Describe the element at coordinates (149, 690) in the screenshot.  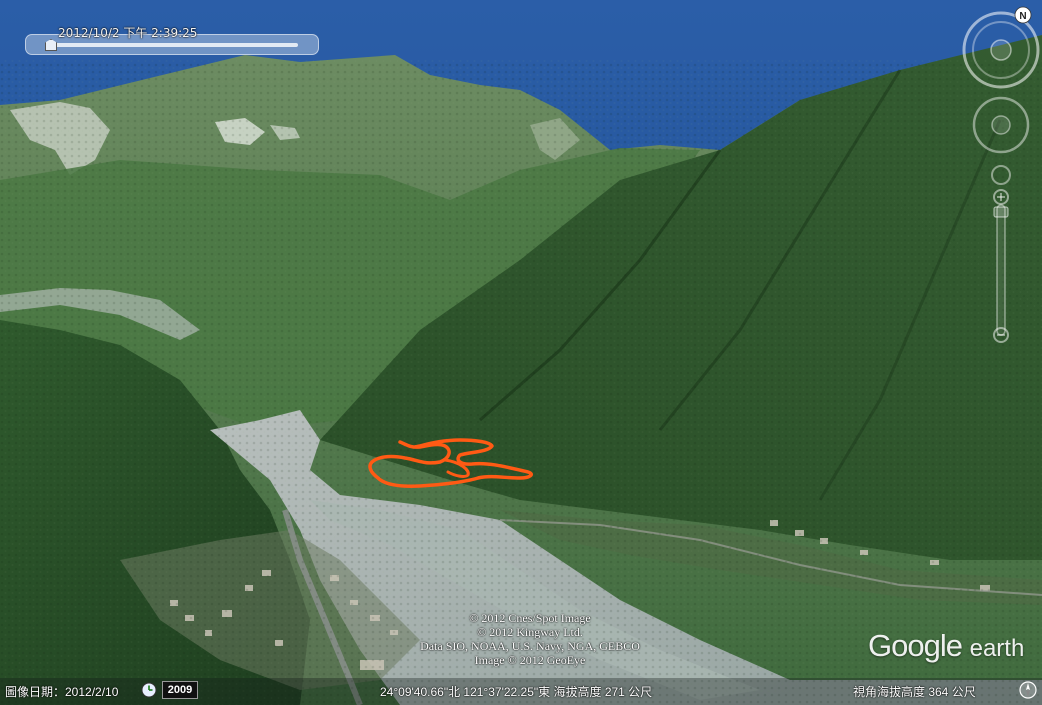
I see `clock-icon` at that location.